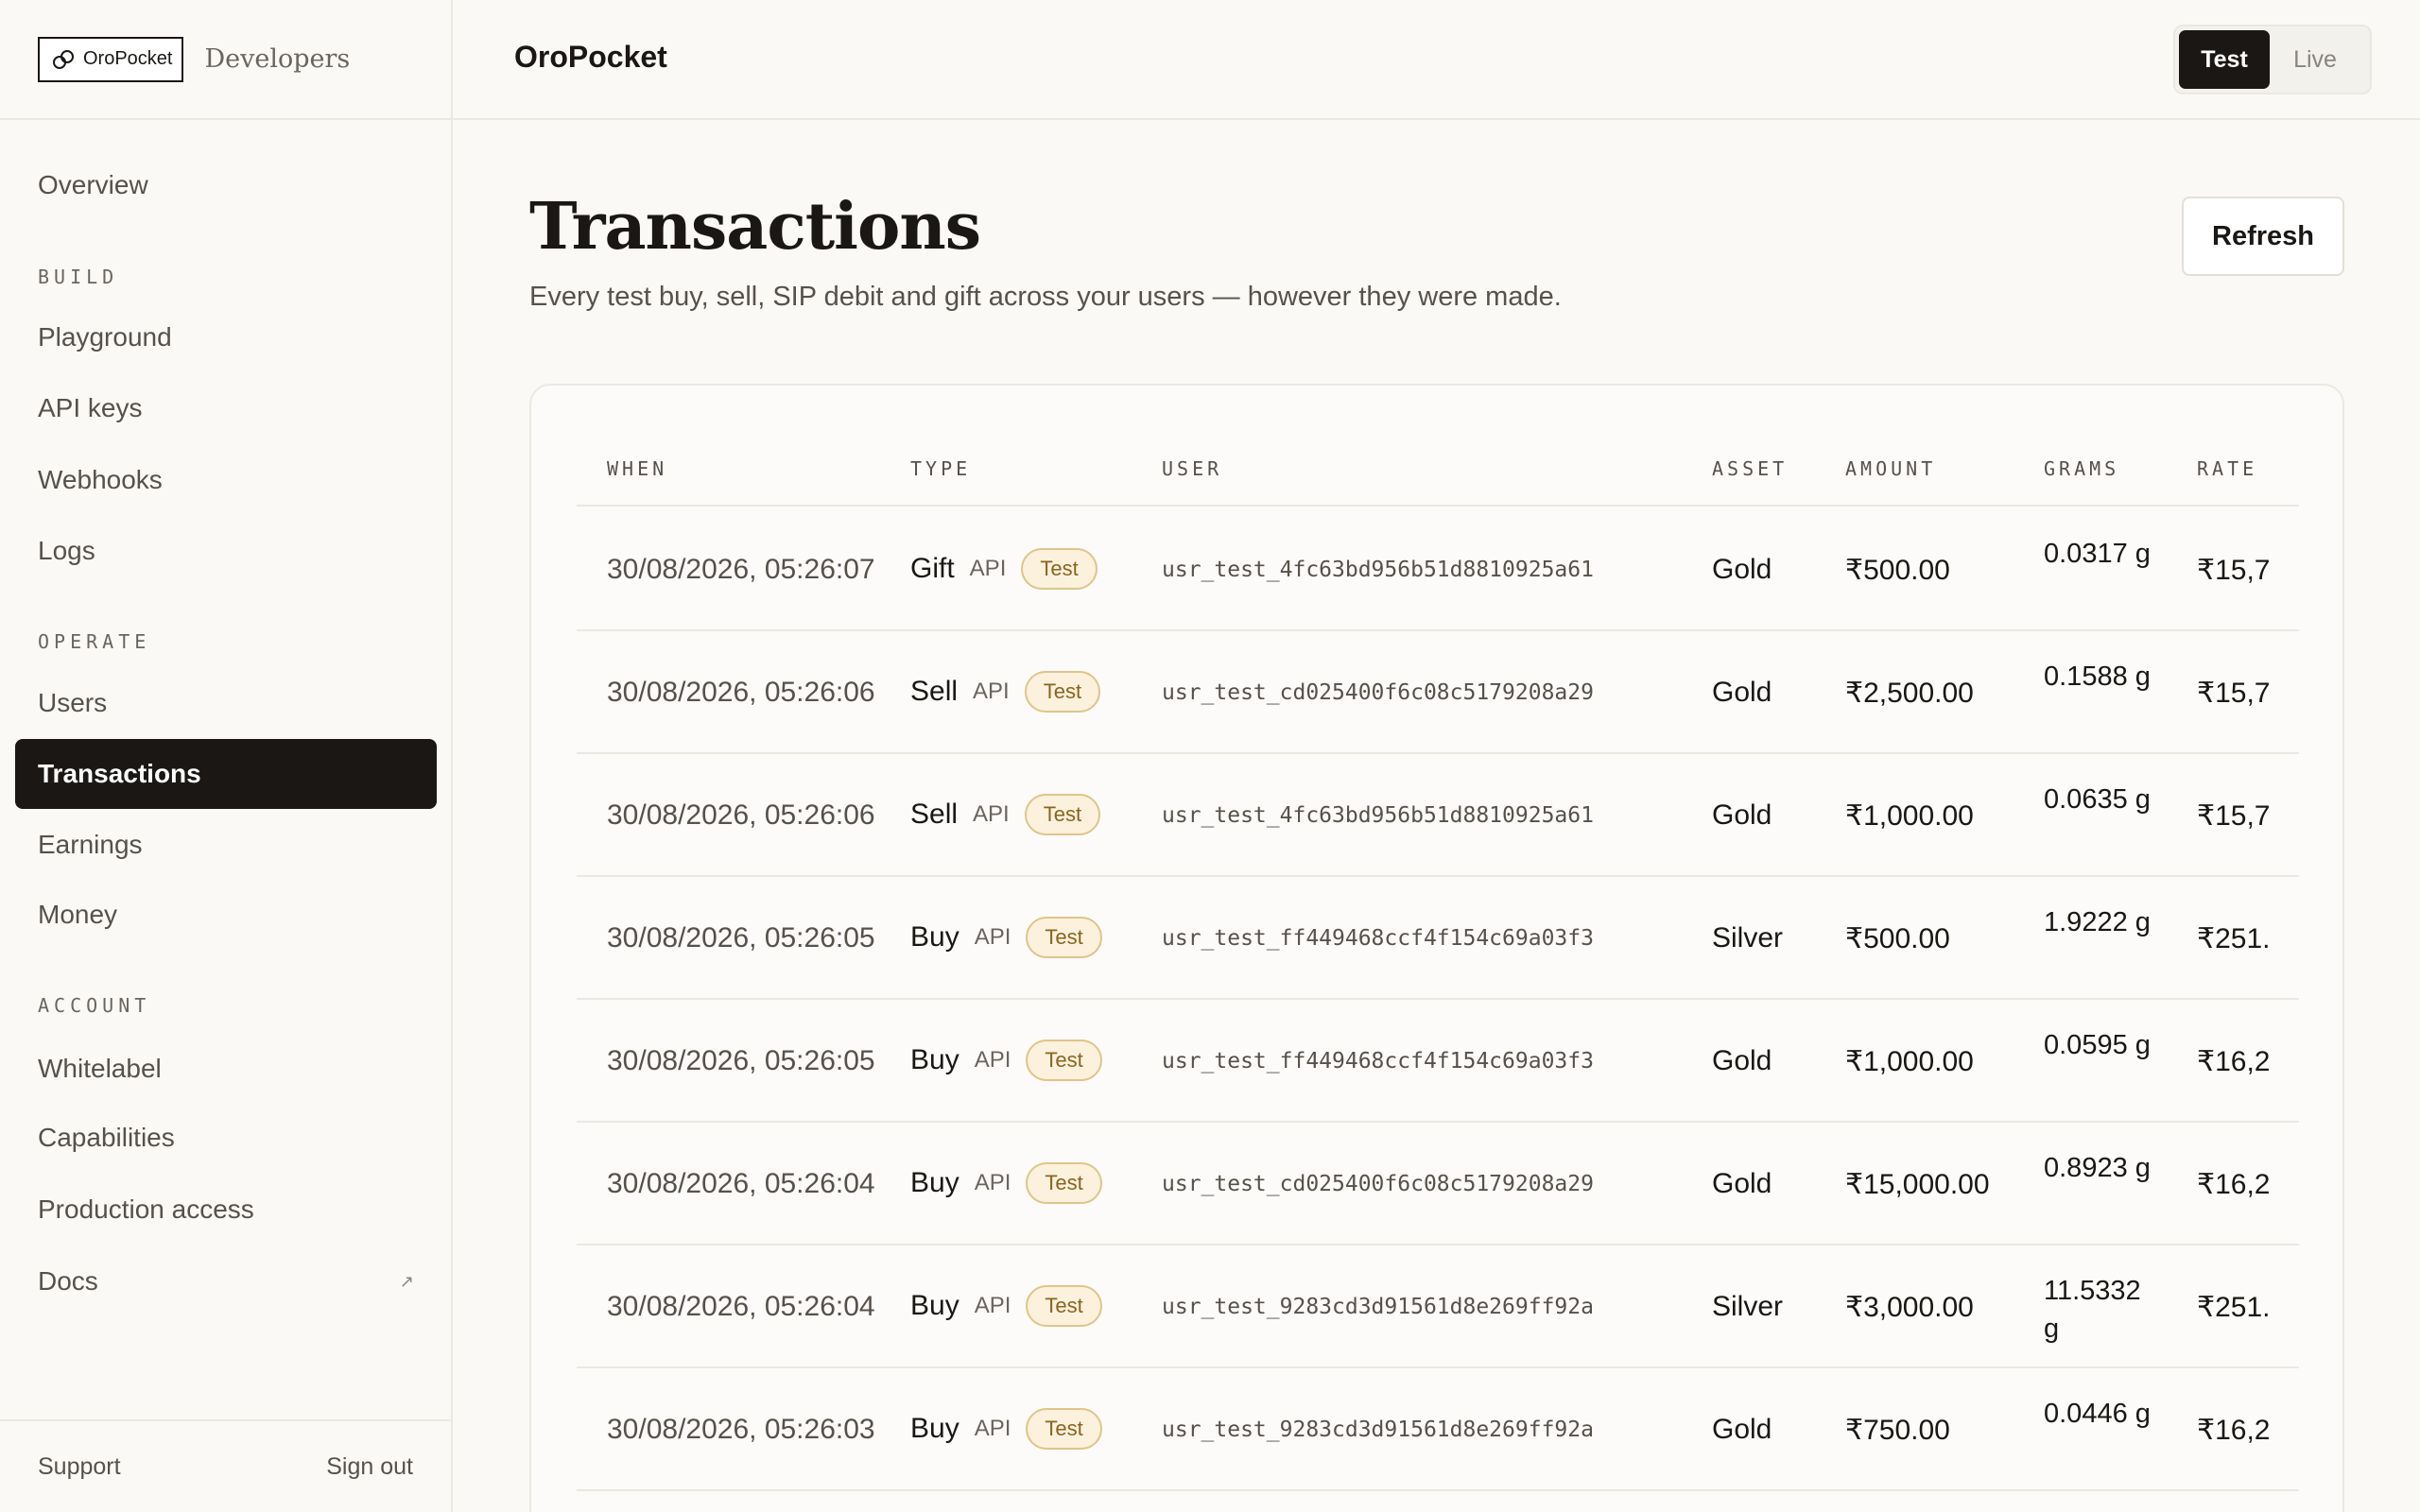 The width and height of the screenshot is (2420, 1512). I want to click on sidebar-item-production-access: Production access, so click(226, 1210).